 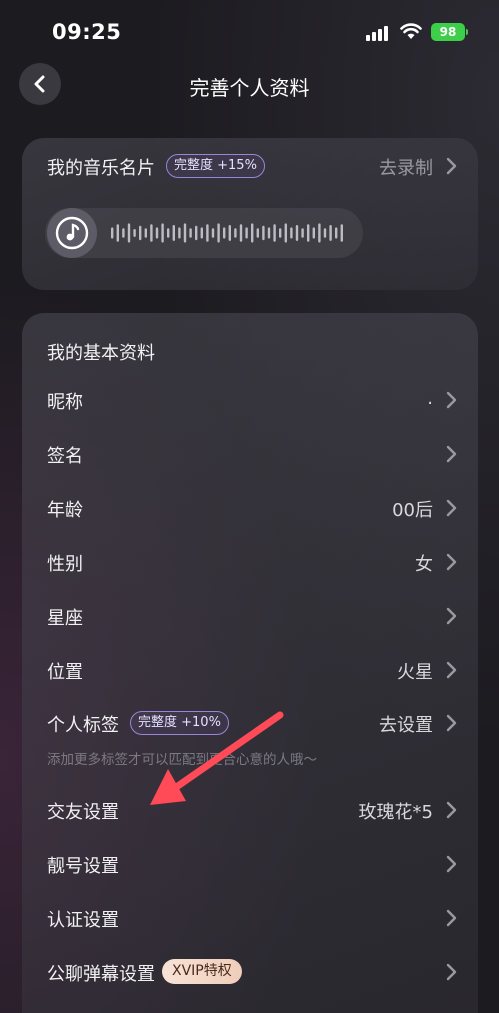 What do you see at coordinates (250, 918) in the screenshot?
I see `verify-settings-row: 认证设置` at bounding box center [250, 918].